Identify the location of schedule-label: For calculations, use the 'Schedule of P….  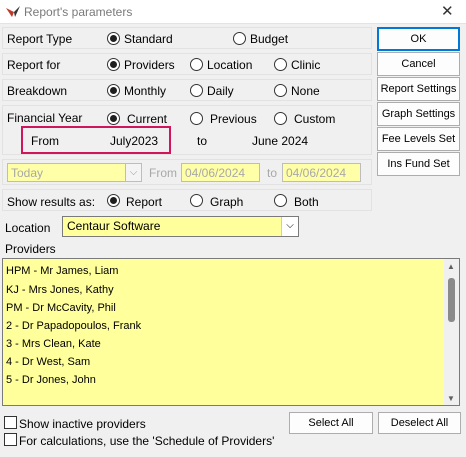
(146, 441).